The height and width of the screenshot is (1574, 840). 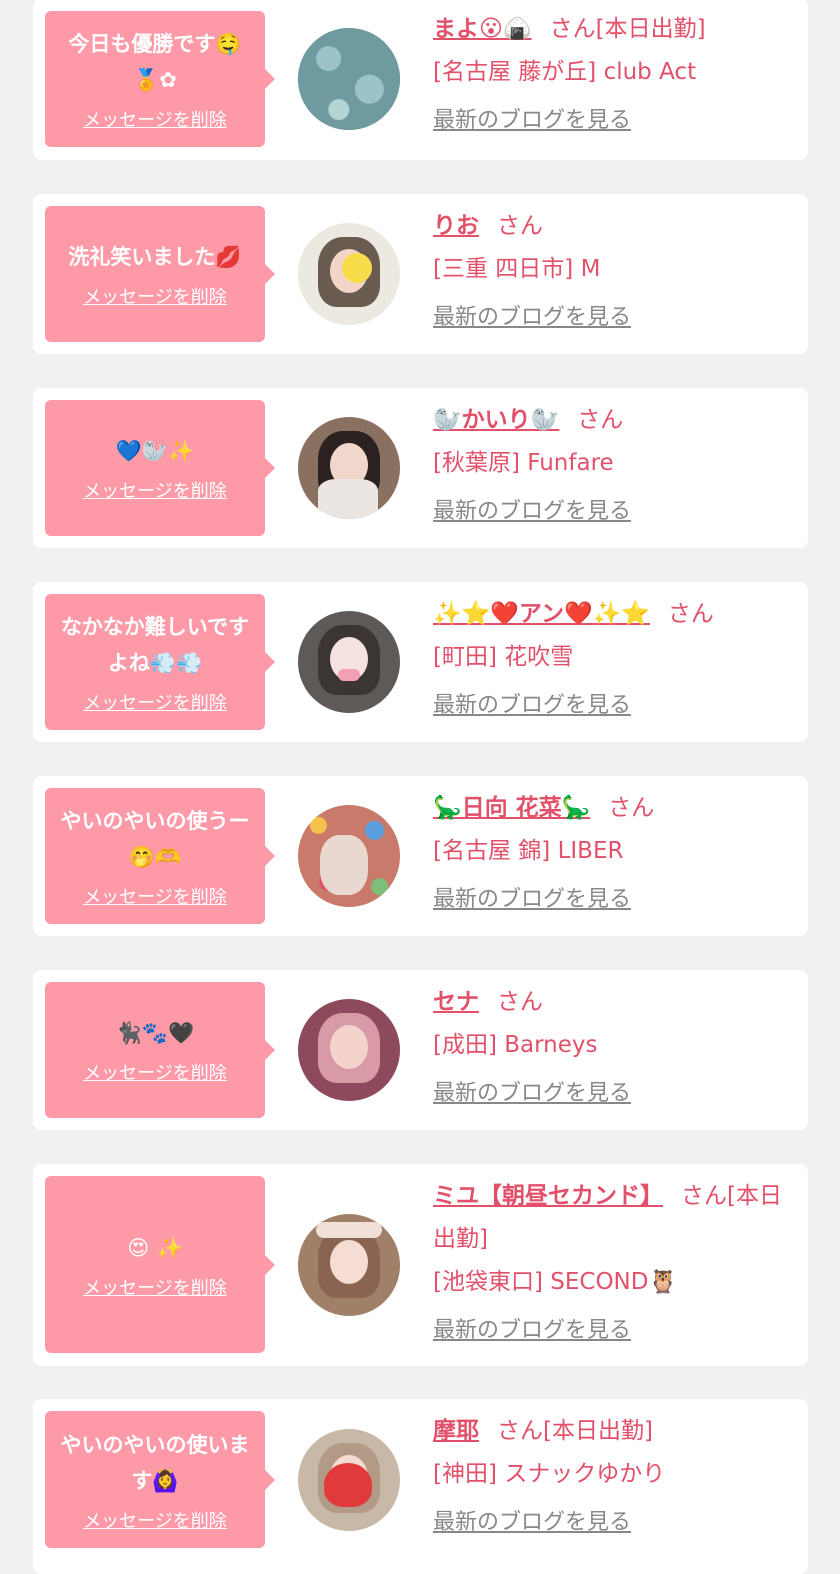 What do you see at coordinates (541, 614) in the screenshot?
I see `cast-name-link: ✨⭐❤️アン❤️✨⭐` at bounding box center [541, 614].